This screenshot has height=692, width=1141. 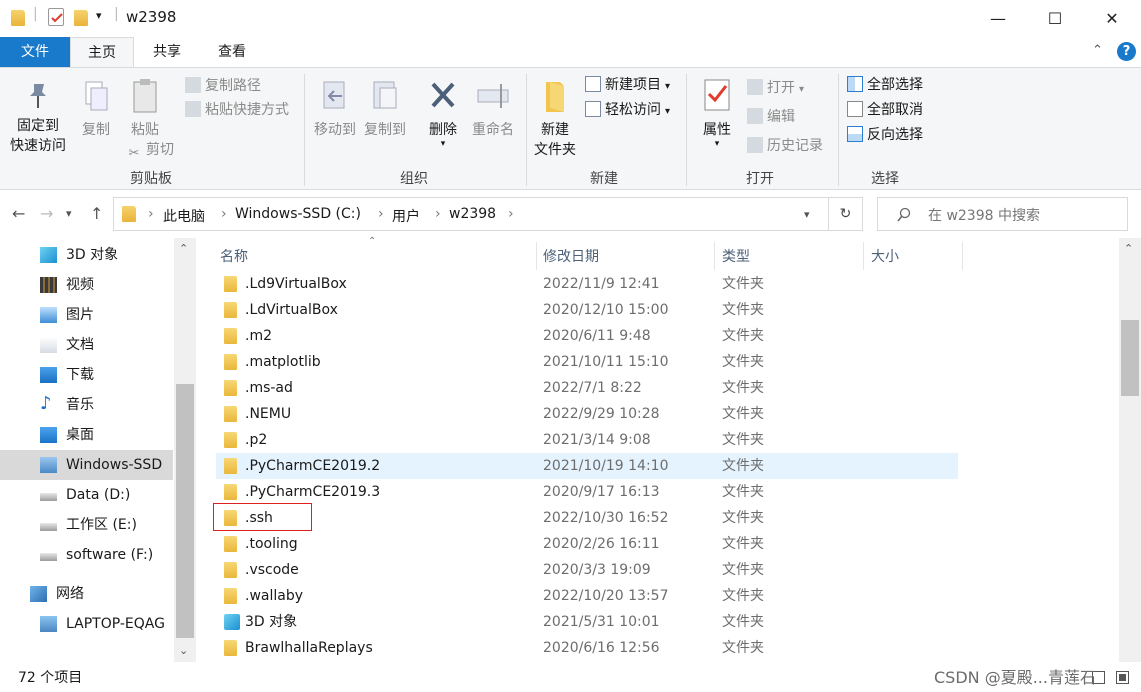 What do you see at coordinates (998, 18) in the screenshot?
I see `minimize-button: —` at bounding box center [998, 18].